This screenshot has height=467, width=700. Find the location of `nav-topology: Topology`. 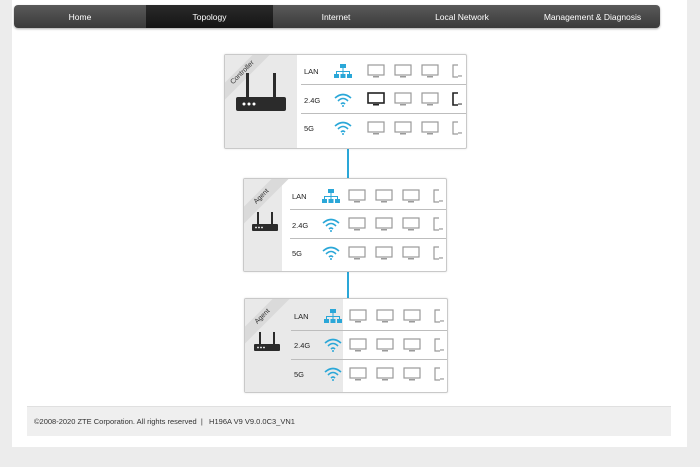

nav-topology: Topology is located at coordinates (209, 16).